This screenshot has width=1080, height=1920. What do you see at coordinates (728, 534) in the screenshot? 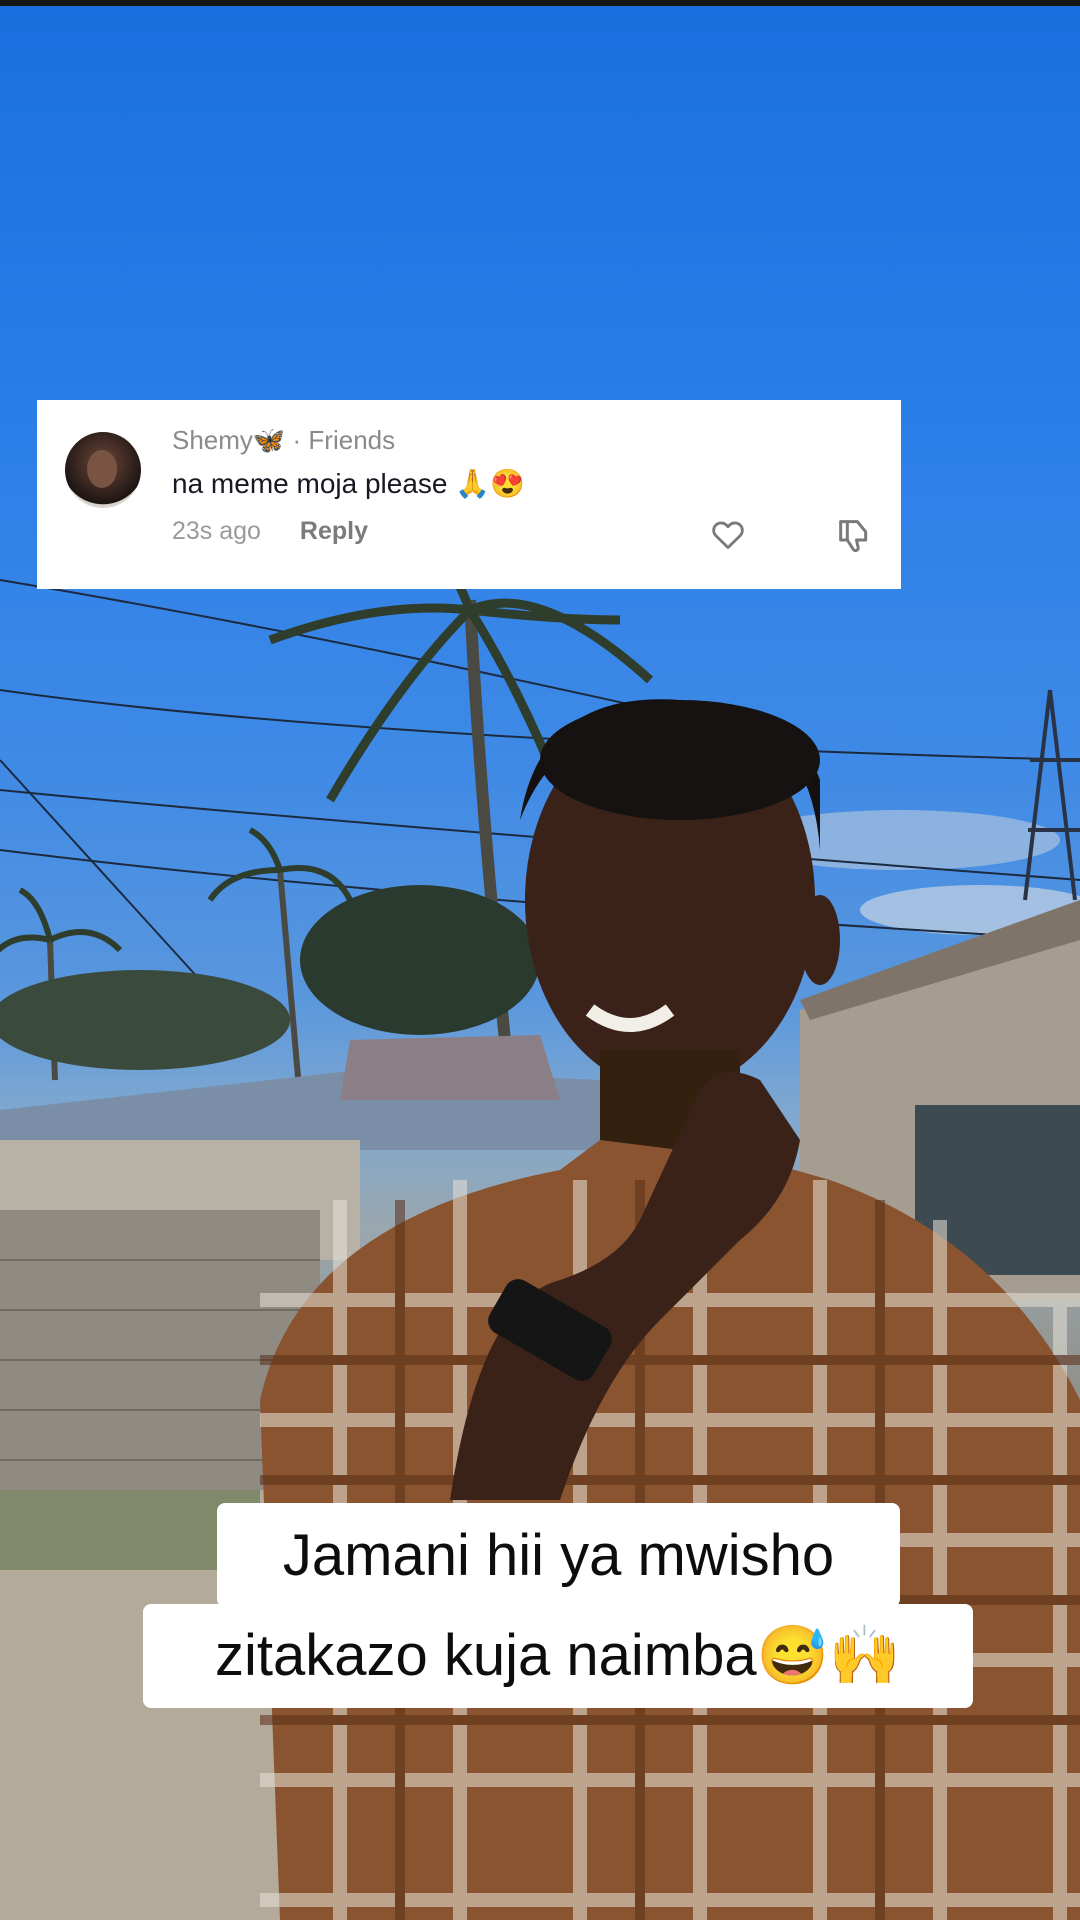
I see `heart-icon` at bounding box center [728, 534].